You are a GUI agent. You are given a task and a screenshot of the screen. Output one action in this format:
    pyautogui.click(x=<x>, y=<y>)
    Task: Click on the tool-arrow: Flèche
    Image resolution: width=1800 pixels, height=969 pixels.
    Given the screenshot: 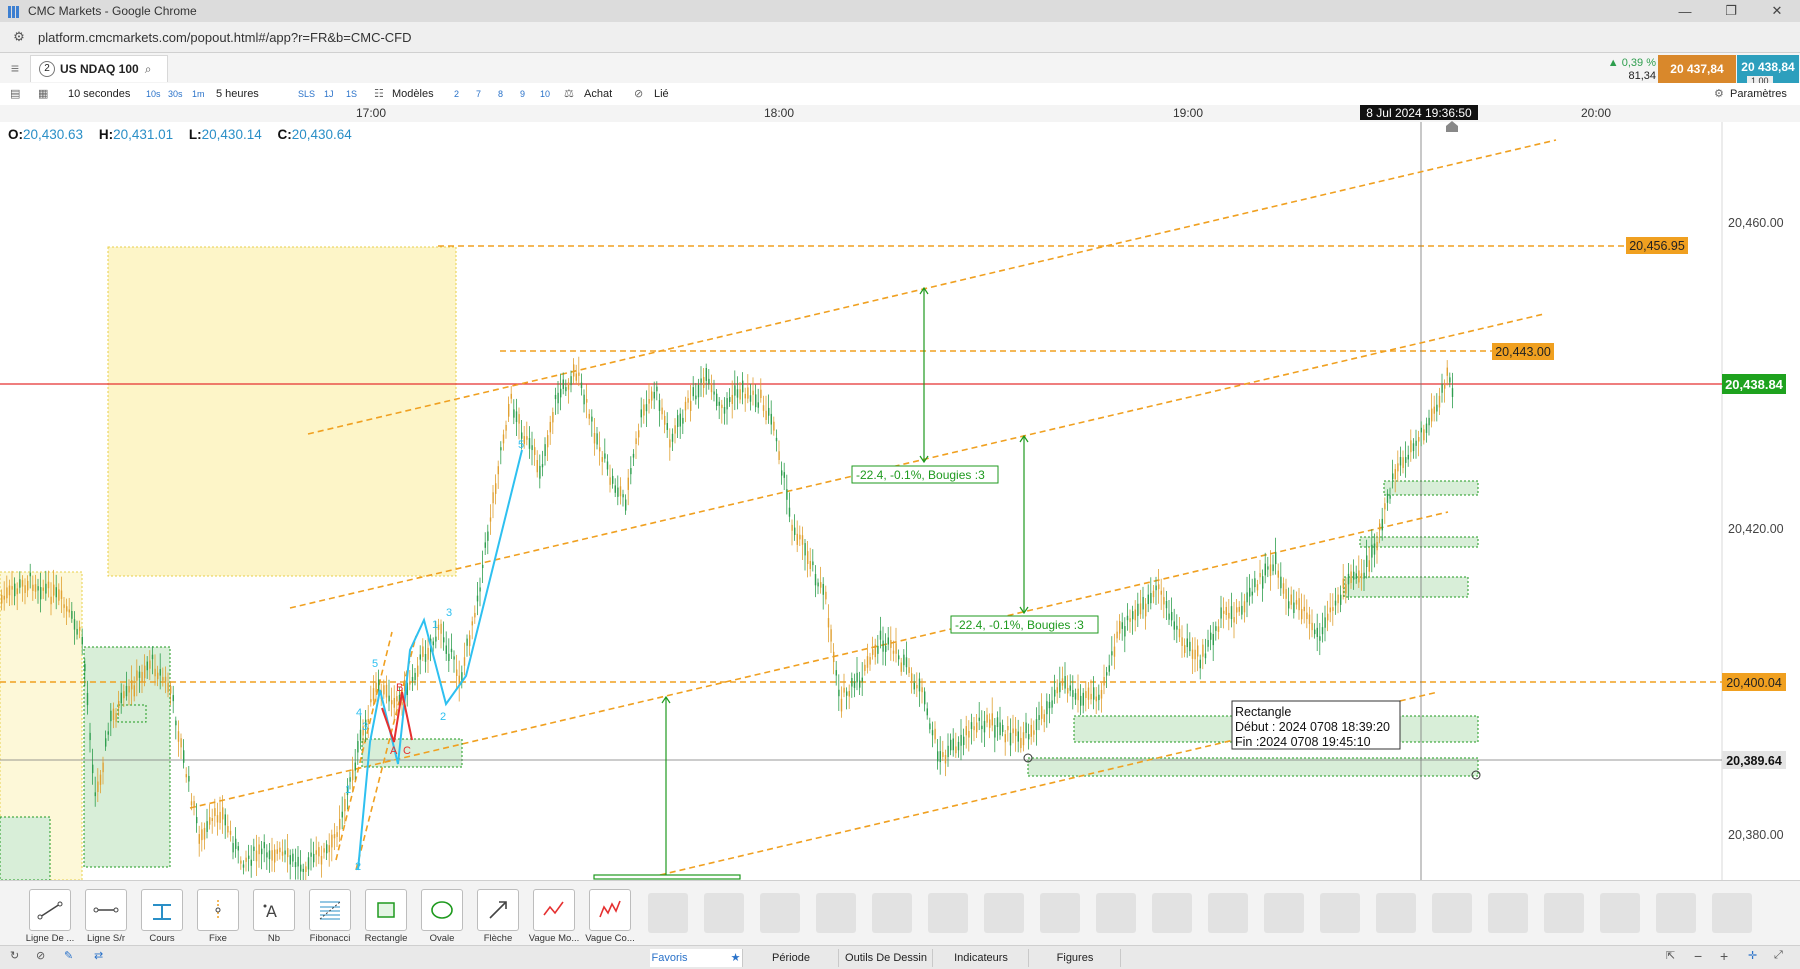 What is the action you would take?
    pyautogui.click(x=498, y=916)
    